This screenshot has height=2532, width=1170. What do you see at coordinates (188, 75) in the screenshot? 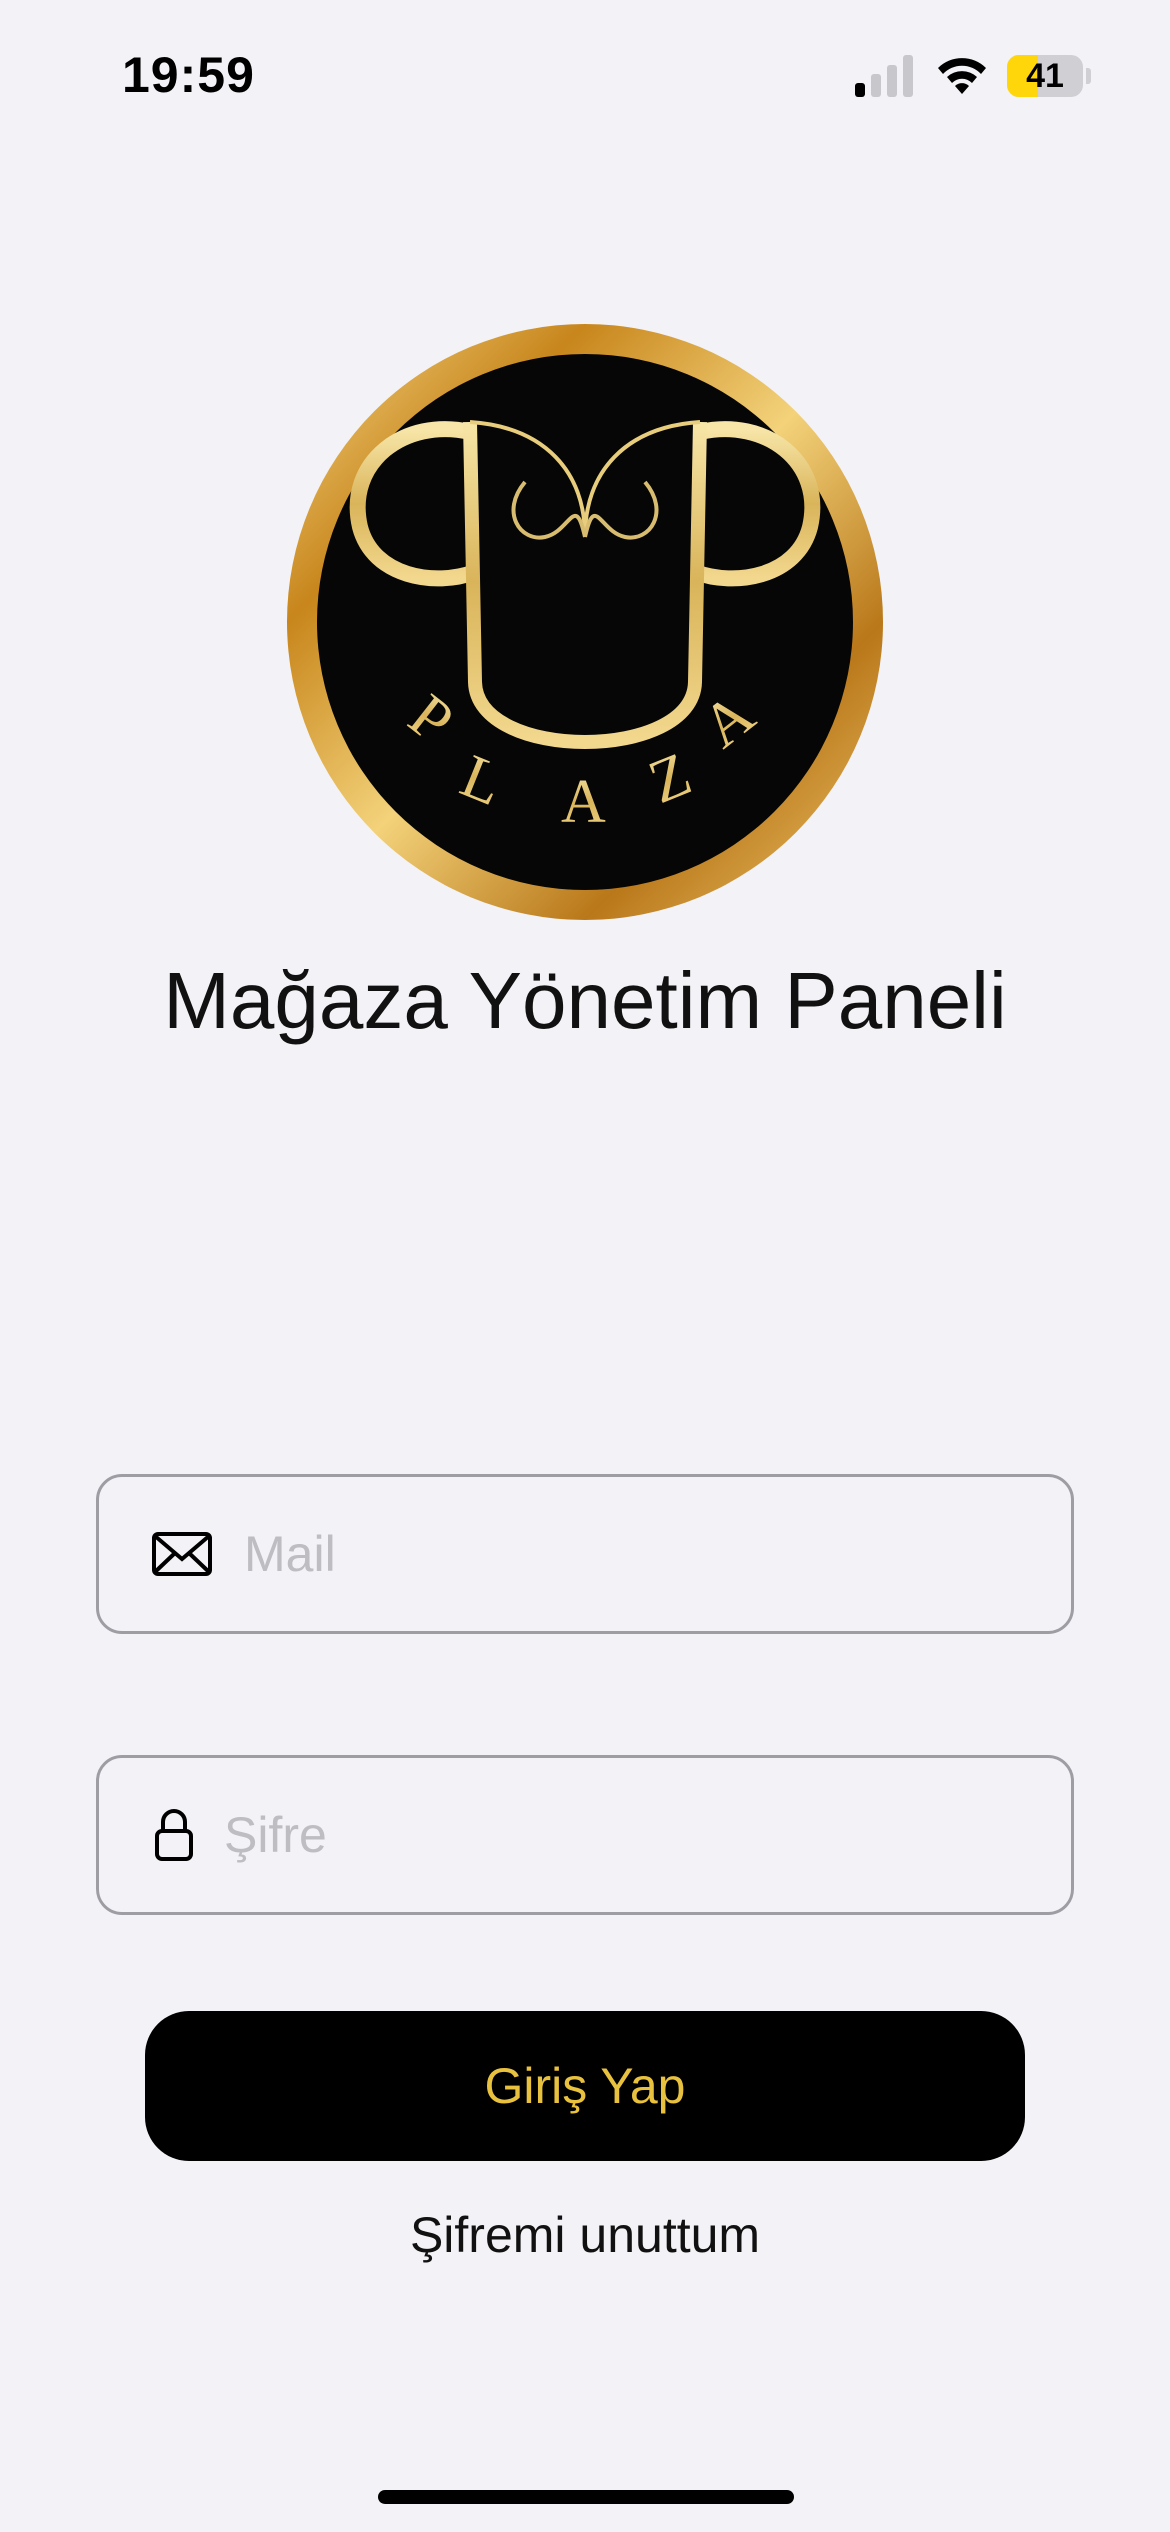
I see `status-time: 19:59` at bounding box center [188, 75].